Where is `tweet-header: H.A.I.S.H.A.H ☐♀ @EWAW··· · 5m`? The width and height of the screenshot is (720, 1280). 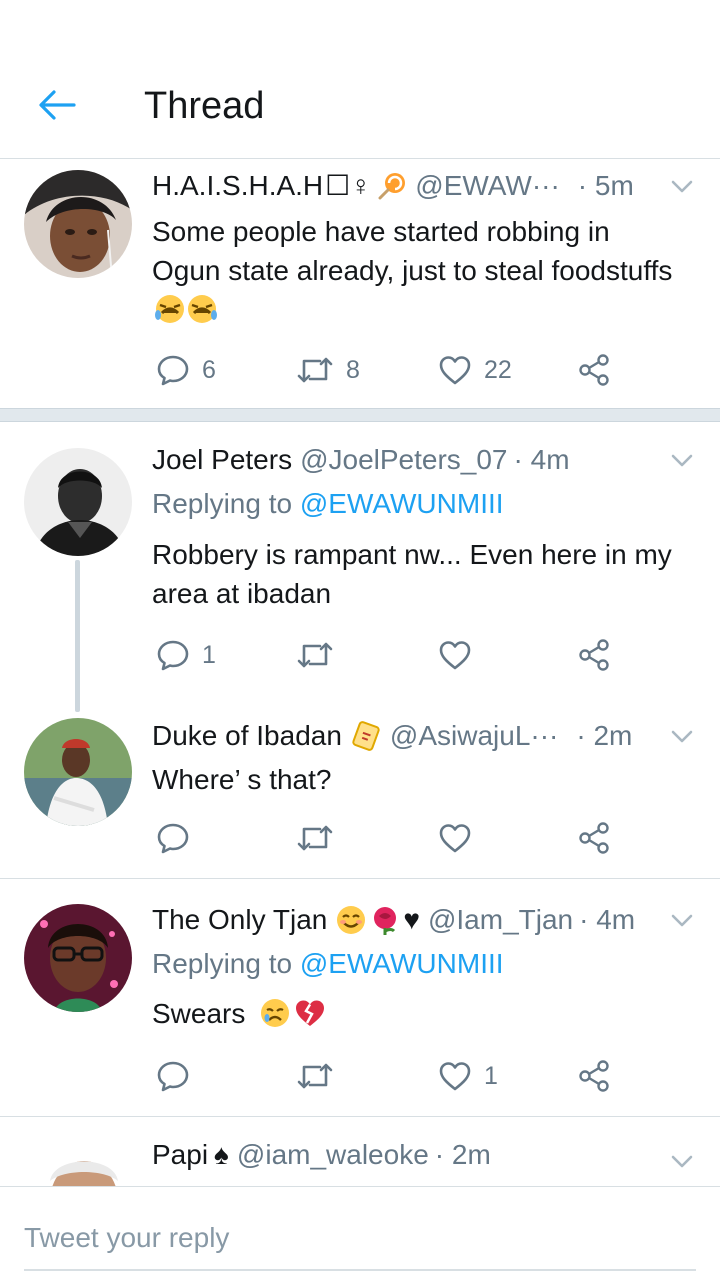
tweet-header: H.A.I.S.H.A.H ☐♀ @EWAW··· · 5m is located at coordinates (424, 186).